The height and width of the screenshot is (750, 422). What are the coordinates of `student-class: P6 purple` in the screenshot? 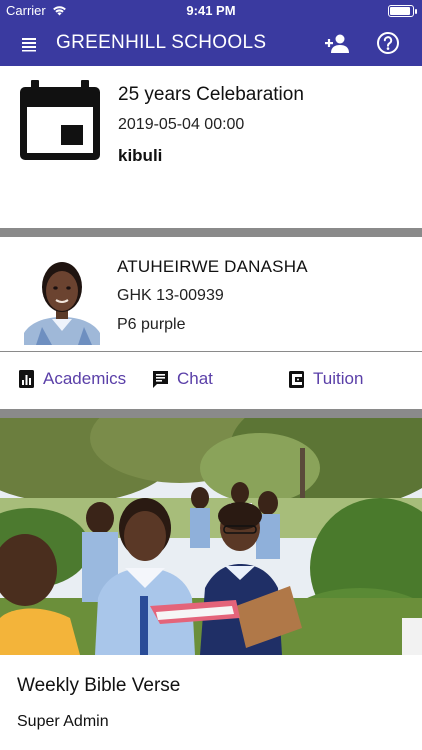 It's located at (151, 324).